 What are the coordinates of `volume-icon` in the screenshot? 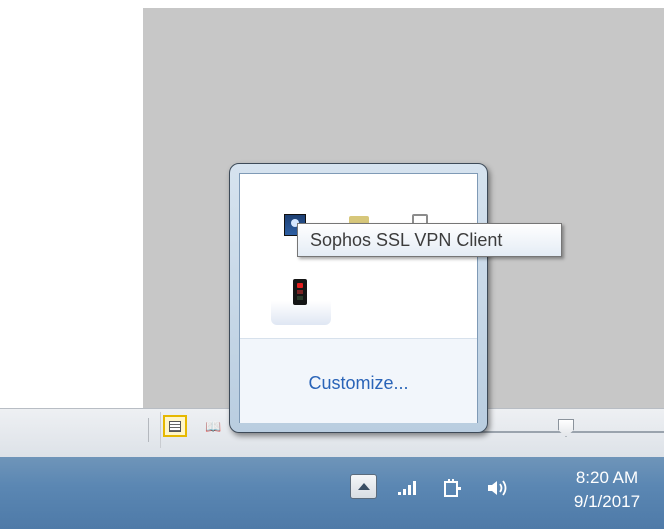 It's located at (498, 490).